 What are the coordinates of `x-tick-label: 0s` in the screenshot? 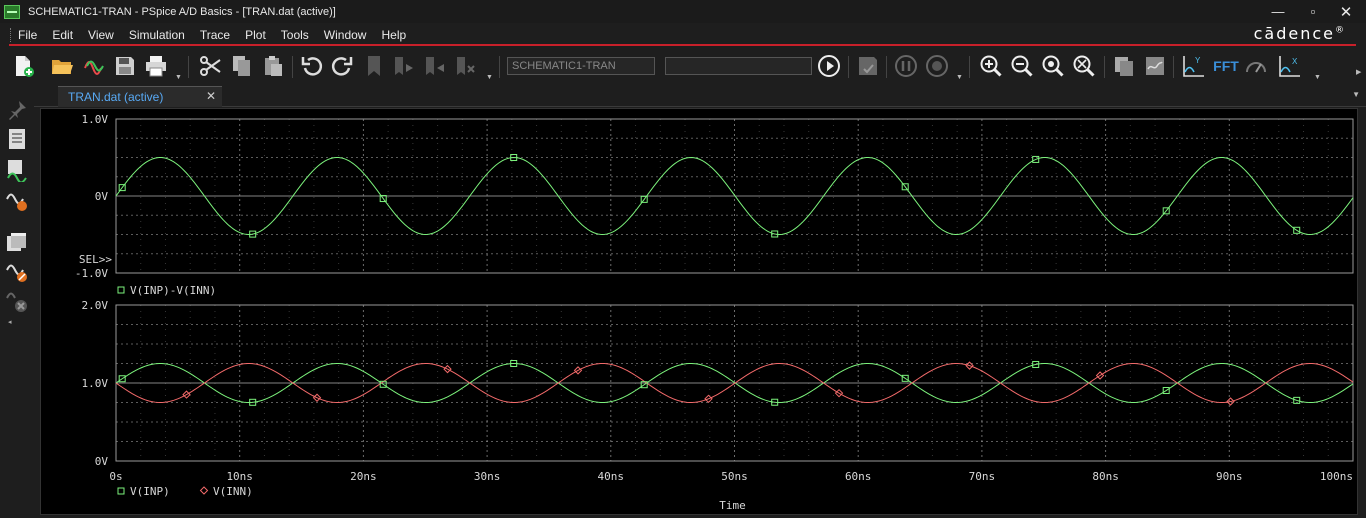 It's located at (115, 476).